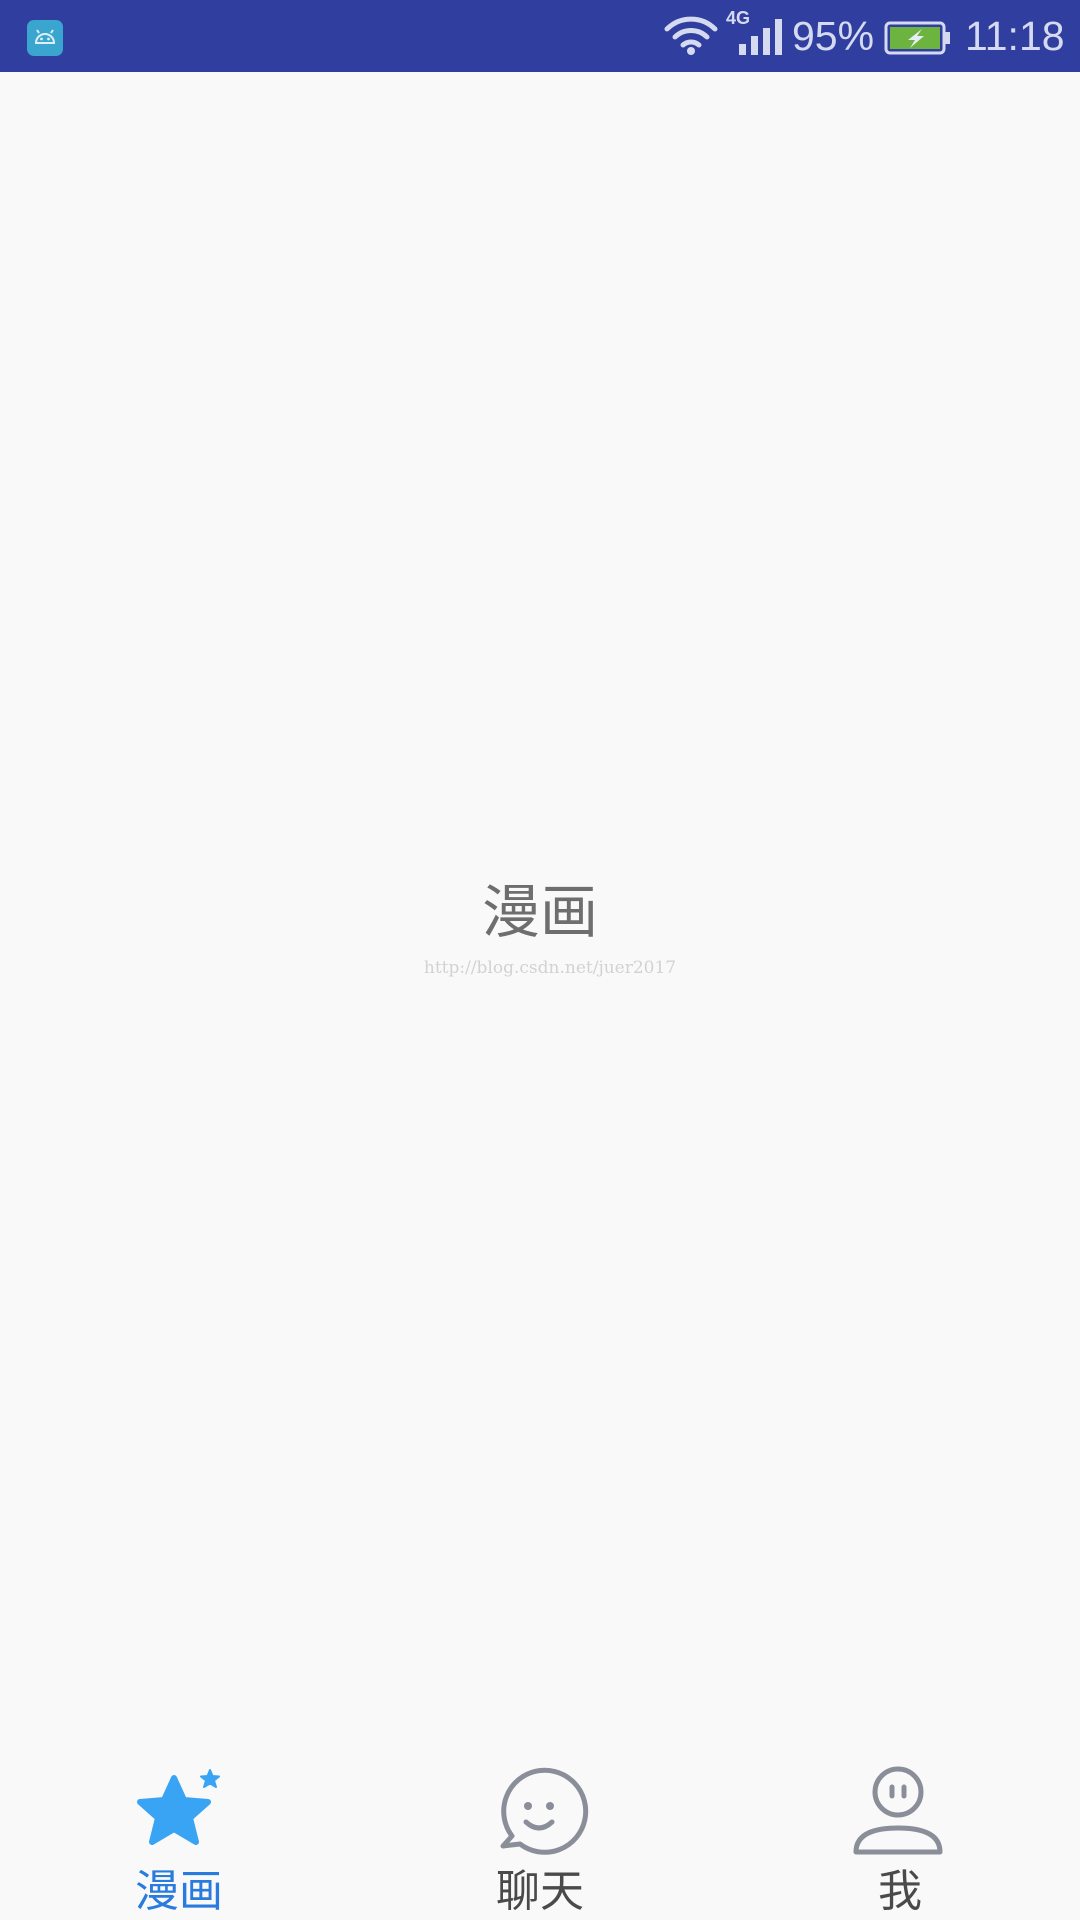 This screenshot has height=1920, width=1080. Describe the element at coordinates (550, 968) in the screenshot. I see `watermark-text: http://blog.csdn.net/juer2017` at that location.